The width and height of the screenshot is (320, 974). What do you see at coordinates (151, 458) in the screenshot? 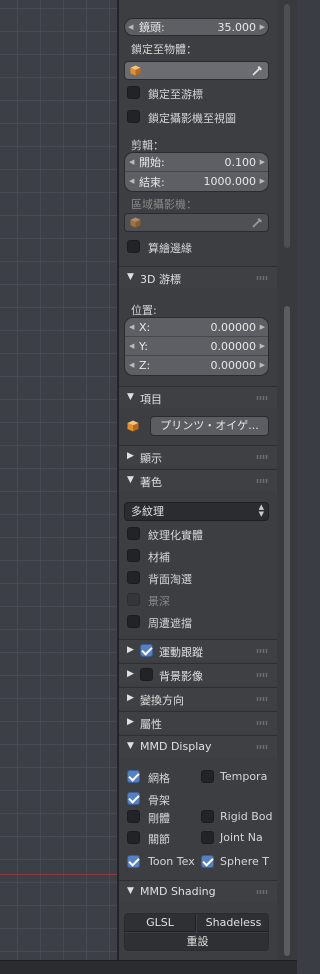
I see `section-title: 顯示` at bounding box center [151, 458].